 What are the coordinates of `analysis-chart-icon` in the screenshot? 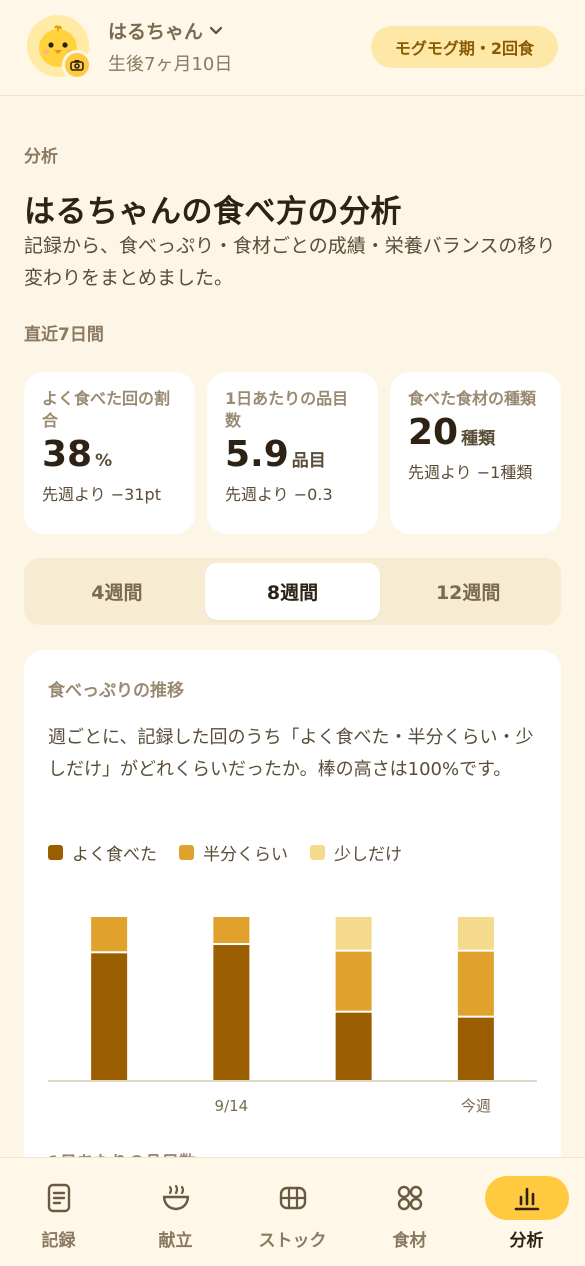 It's located at (526, 1199).